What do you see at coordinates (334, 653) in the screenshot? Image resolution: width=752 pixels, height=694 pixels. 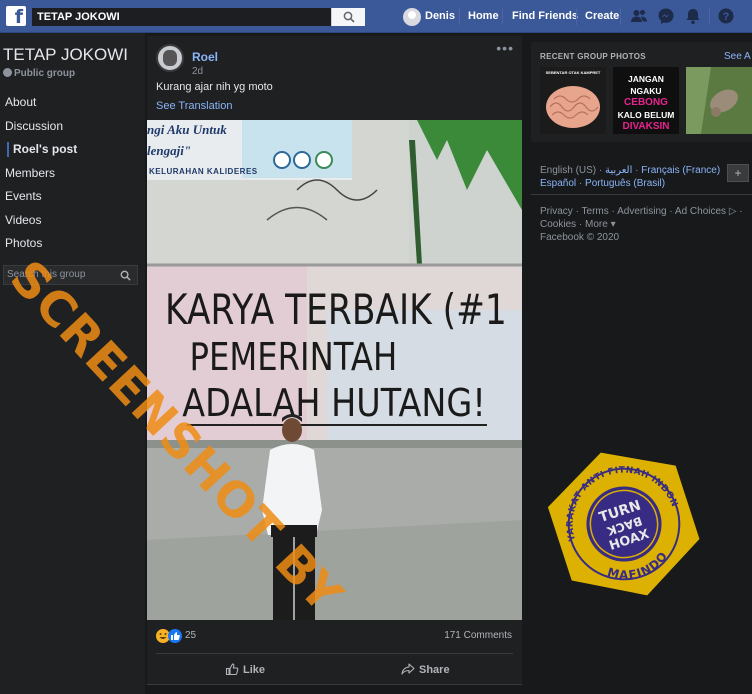 I see `action-divider` at bounding box center [334, 653].